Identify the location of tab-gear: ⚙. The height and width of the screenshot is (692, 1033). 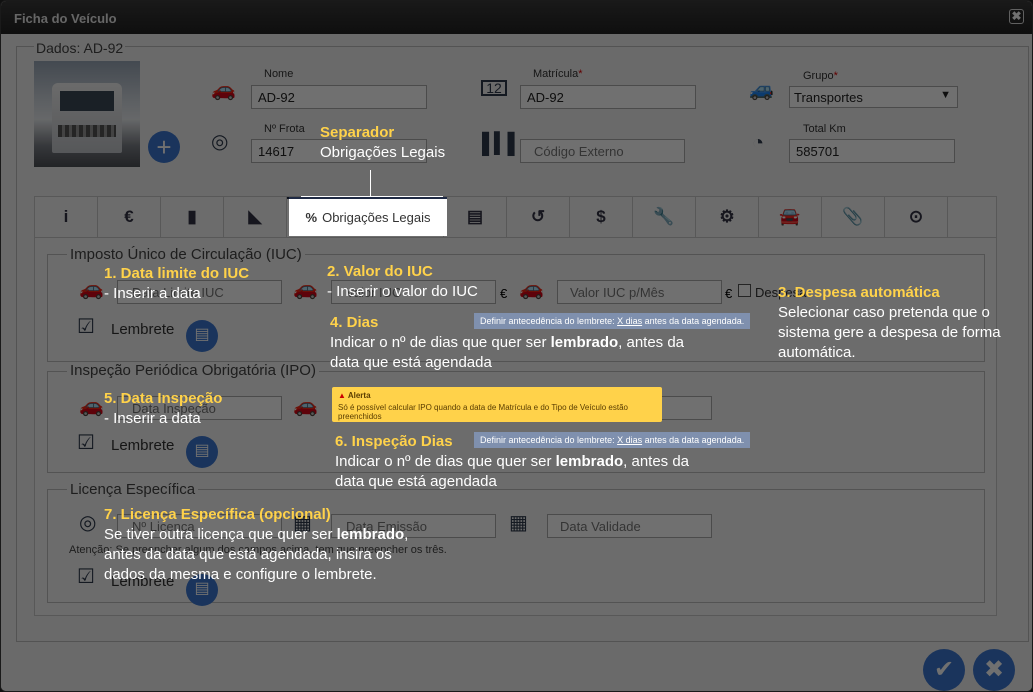
(727, 217).